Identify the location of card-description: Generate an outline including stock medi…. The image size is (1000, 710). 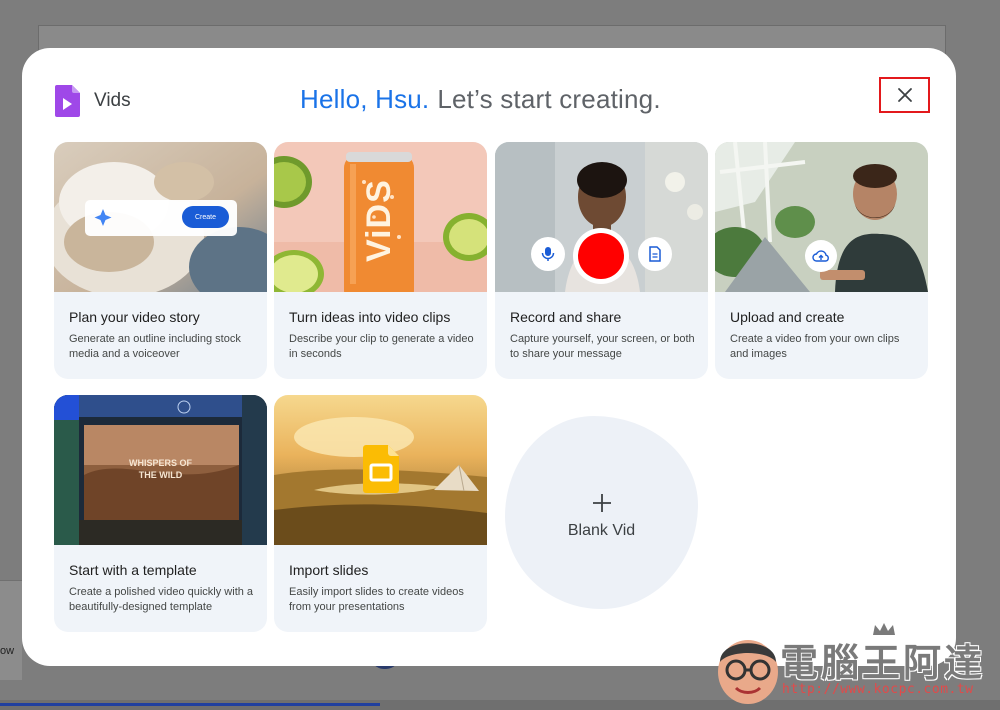
(155, 346).